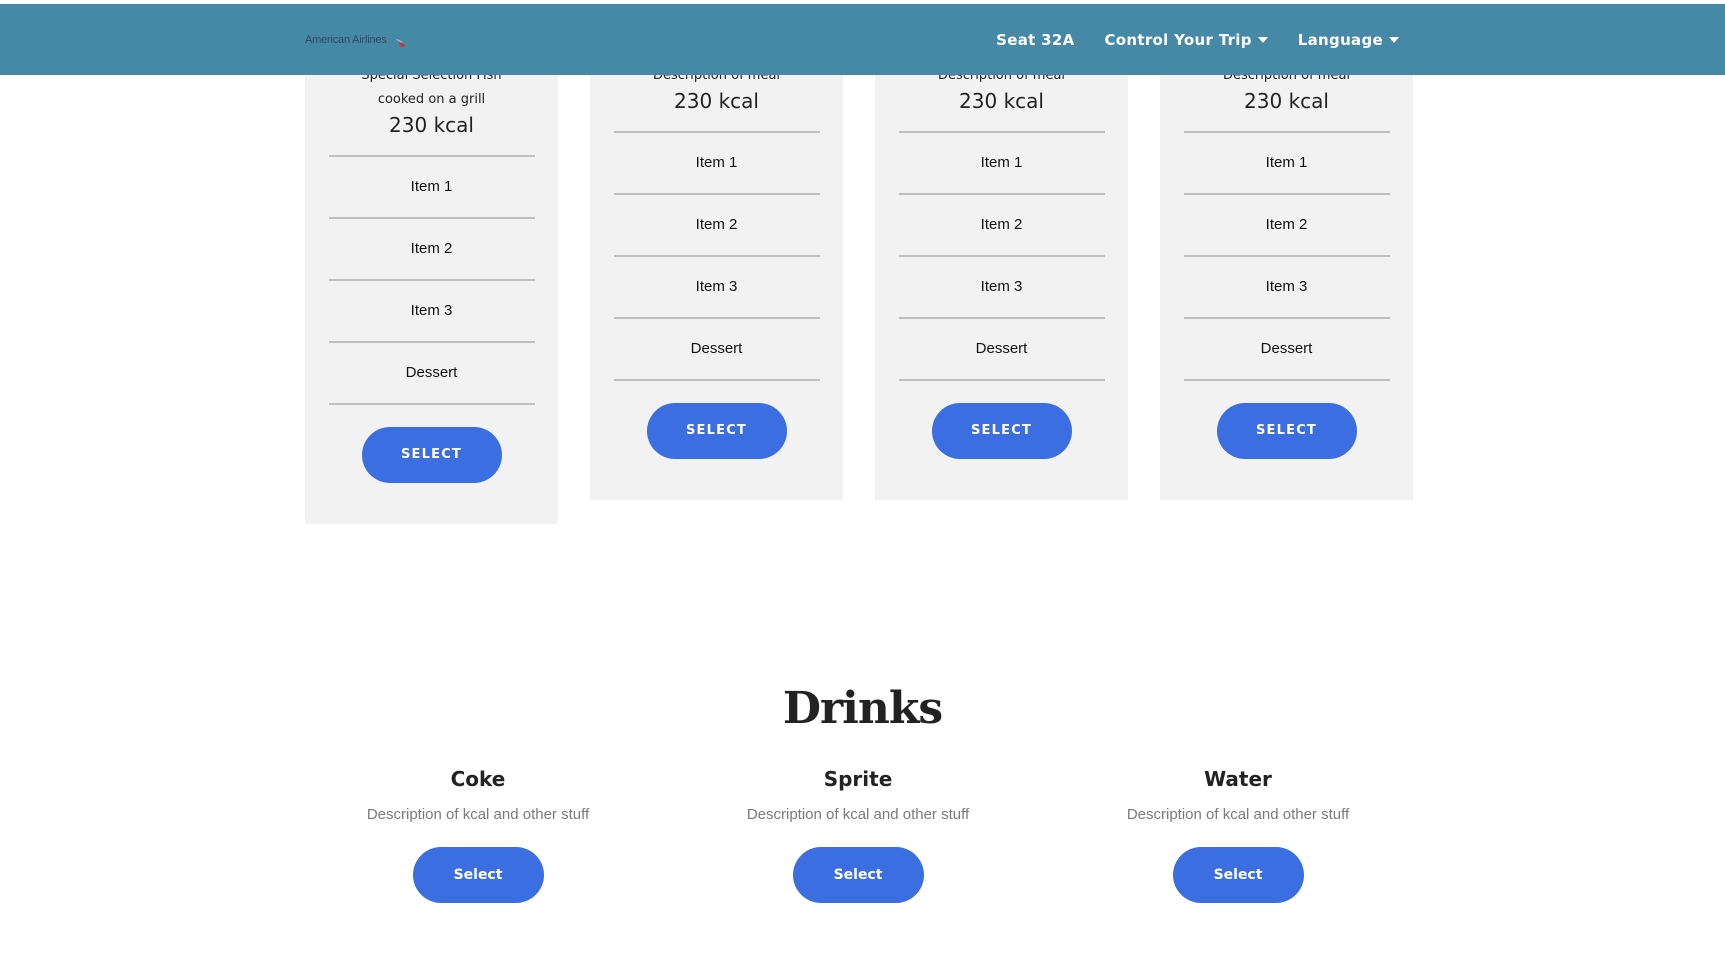 Image resolution: width=1725 pixels, height=971 pixels. Describe the element at coordinates (858, 779) in the screenshot. I see `drink-name: Sprite` at that location.